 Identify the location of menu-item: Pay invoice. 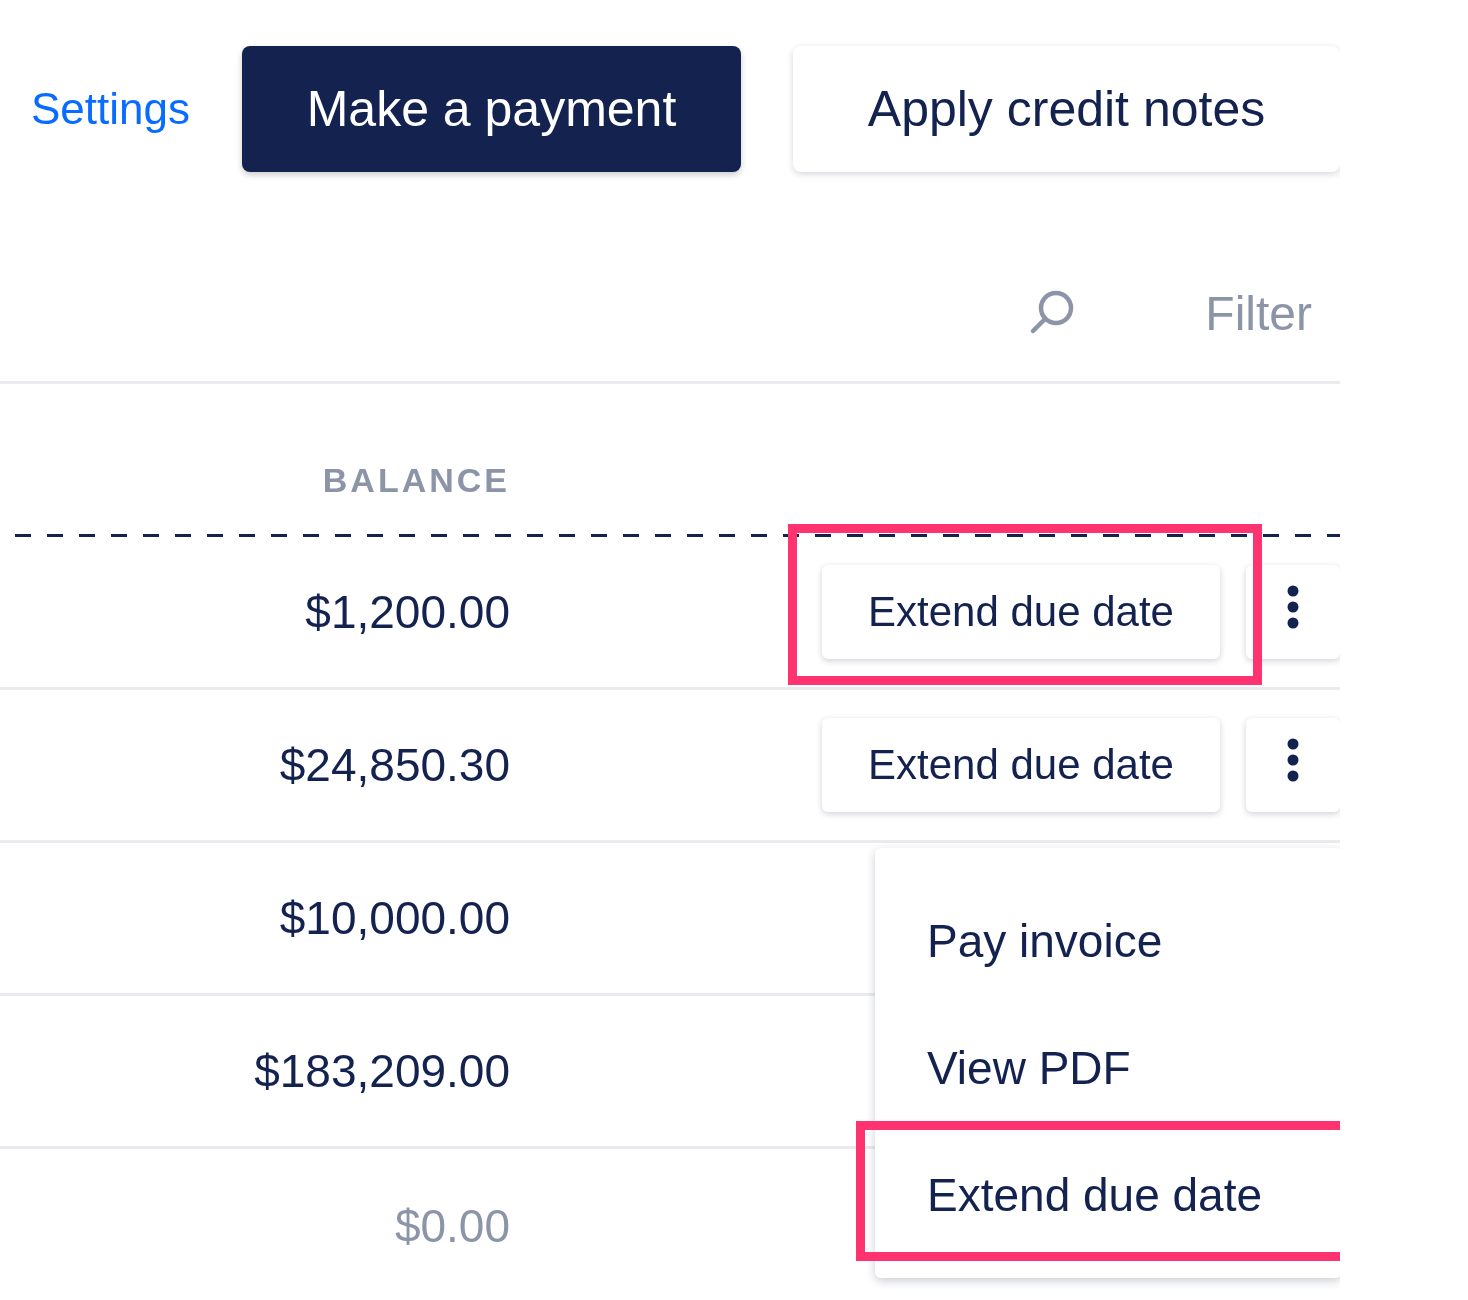
(1107, 940).